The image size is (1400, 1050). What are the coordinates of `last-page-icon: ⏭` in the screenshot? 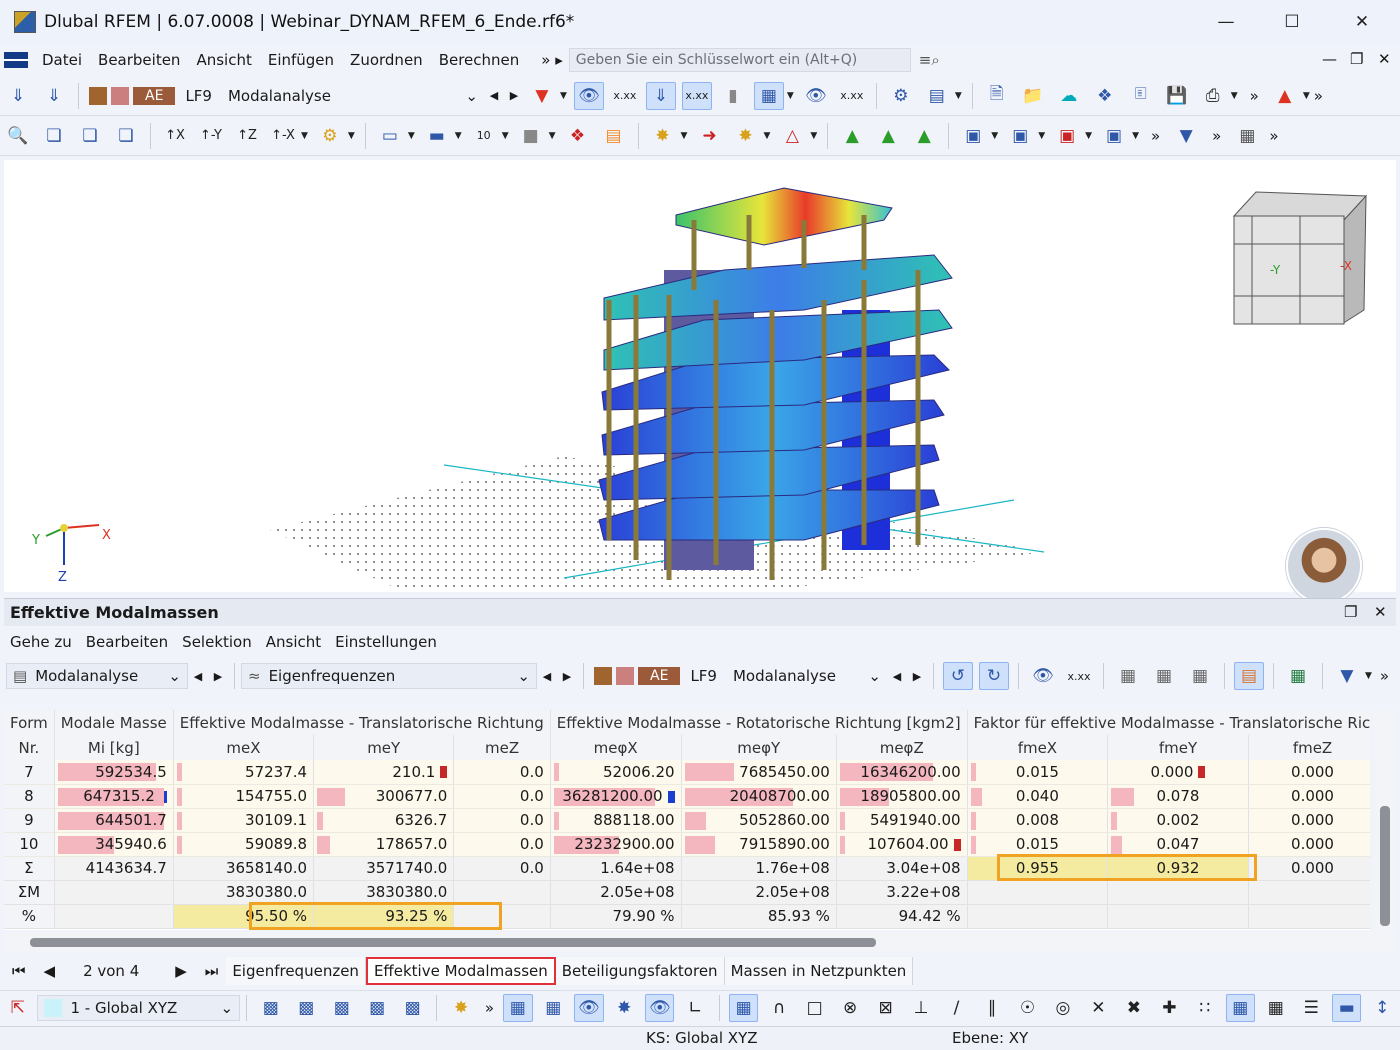 It's located at (212, 971).